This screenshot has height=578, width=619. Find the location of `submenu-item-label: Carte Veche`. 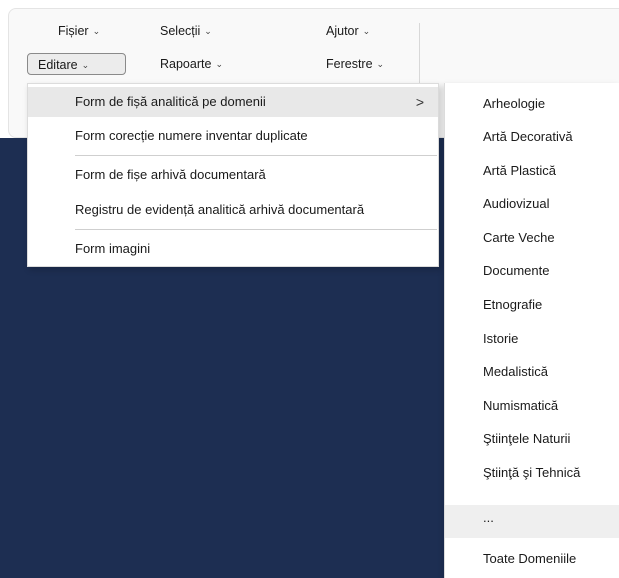

submenu-item-label: Carte Veche is located at coordinates (519, 237).